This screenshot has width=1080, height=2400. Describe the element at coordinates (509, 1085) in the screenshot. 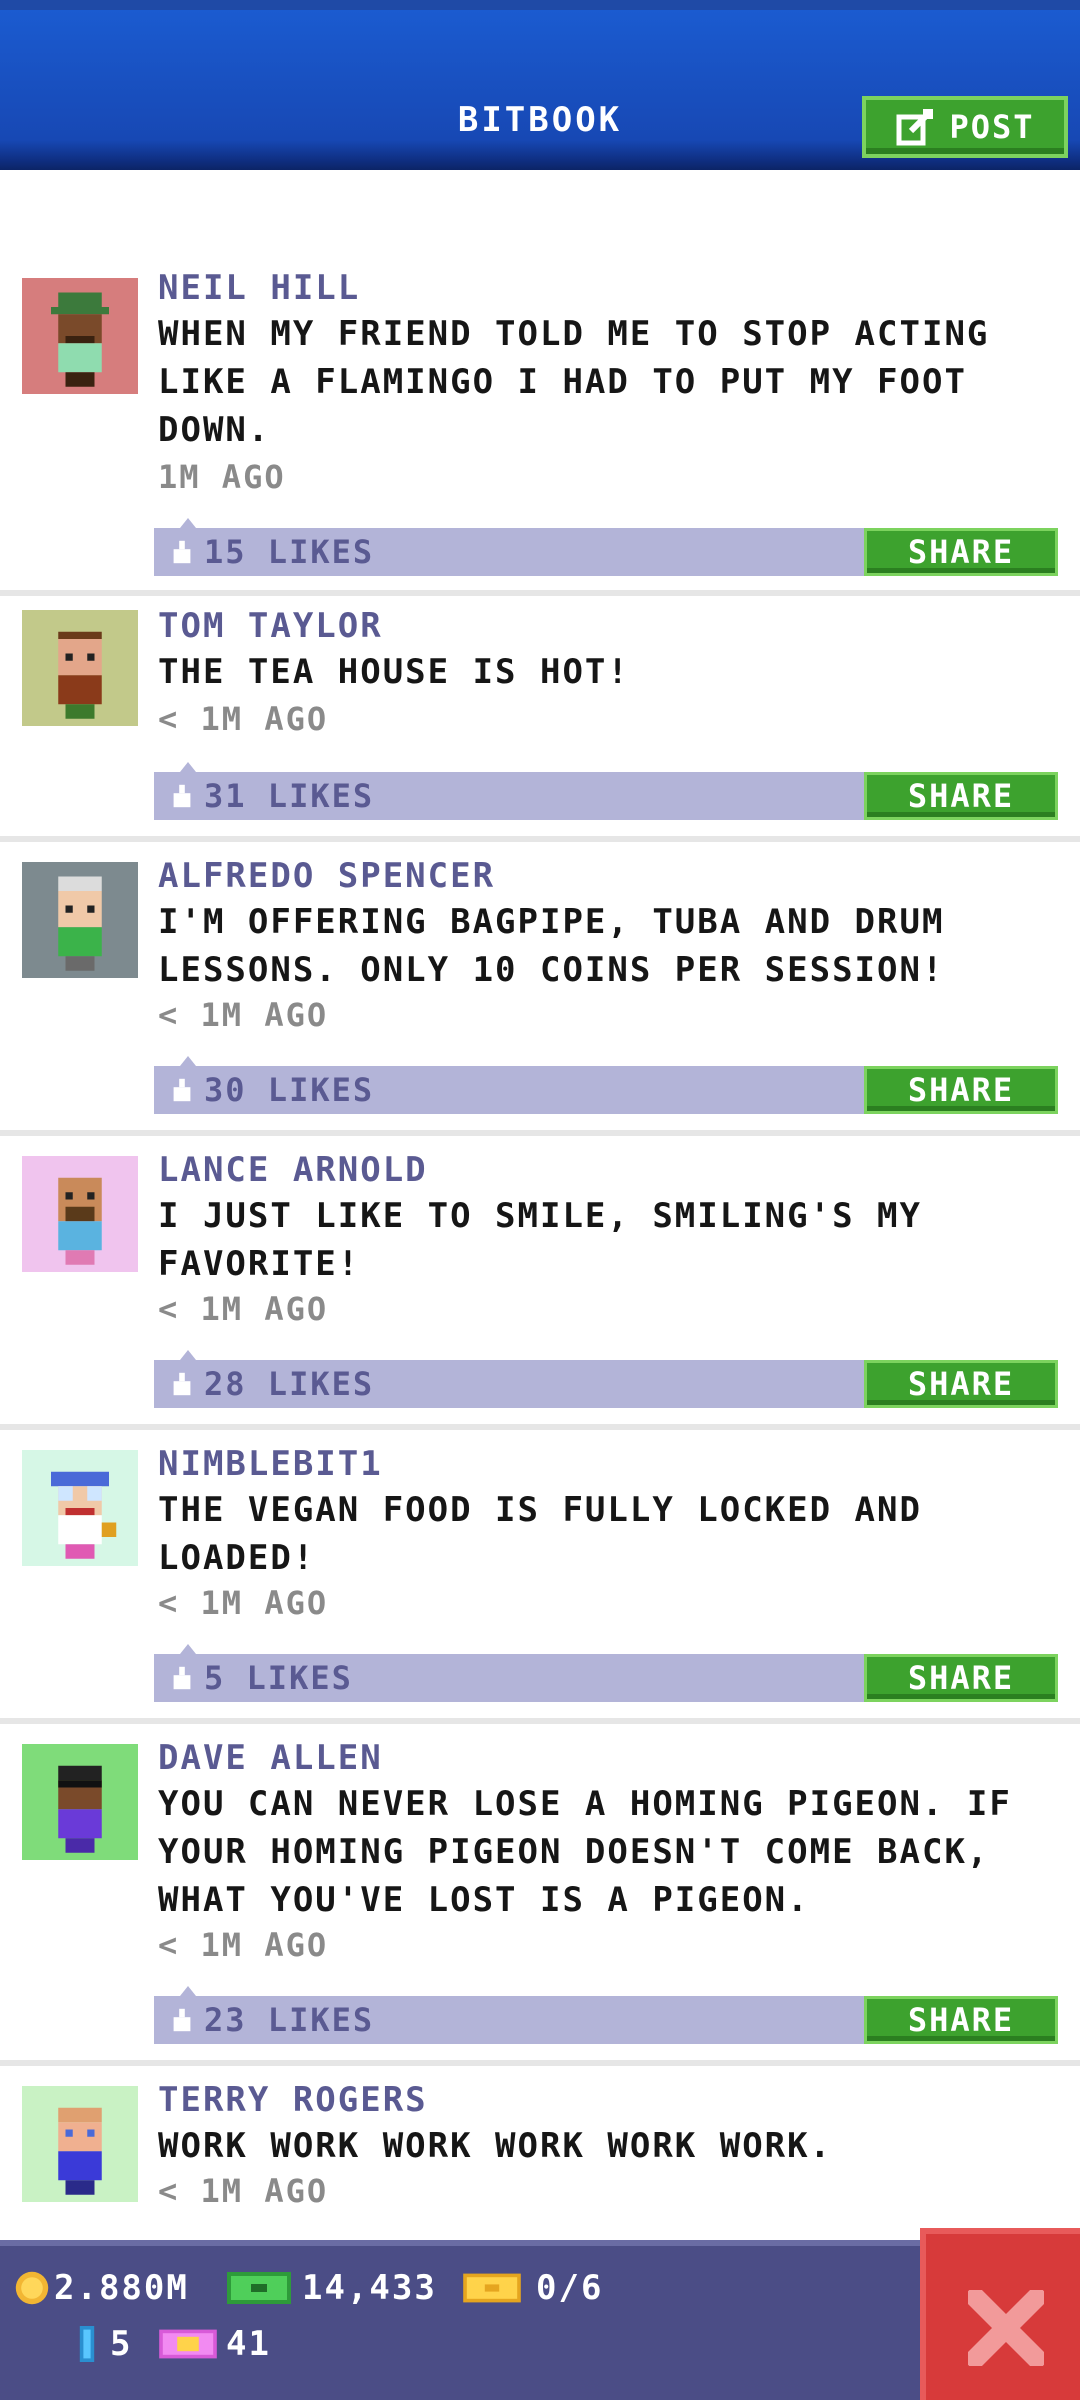

I see `likes-bar: 30 LIKES` at that location.